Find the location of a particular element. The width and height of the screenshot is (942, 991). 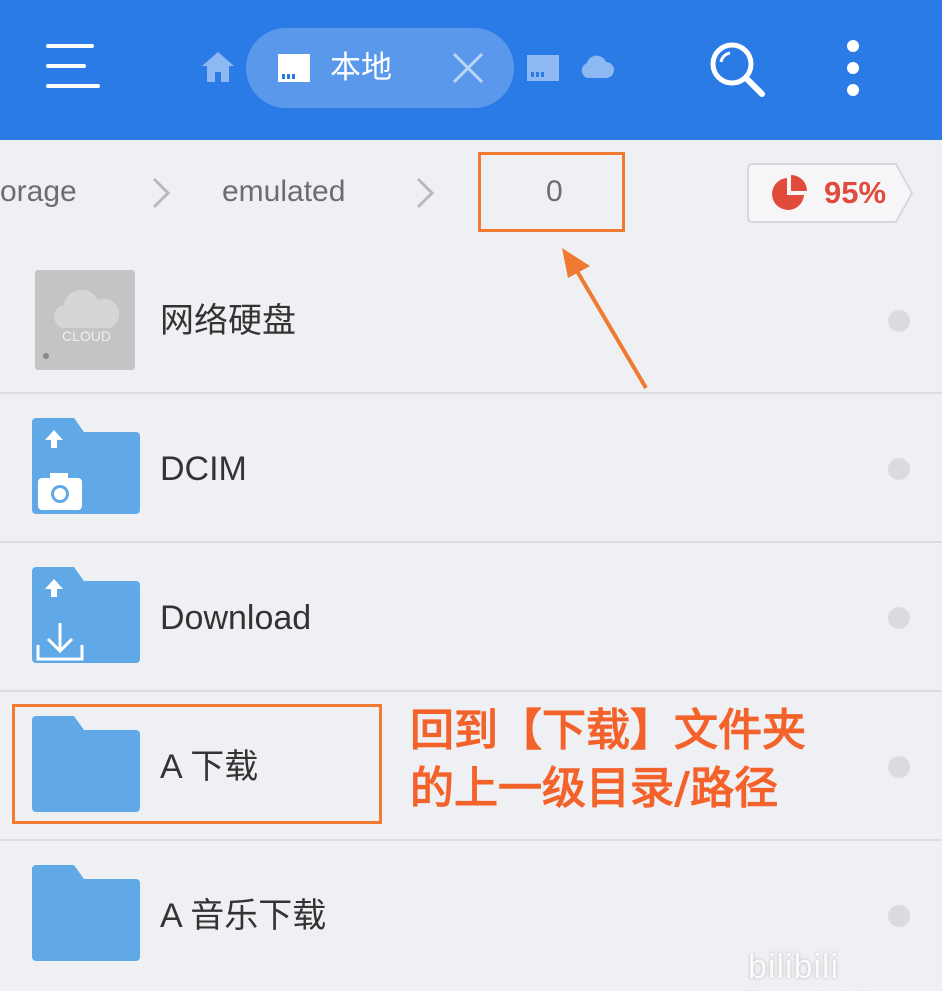

storage-usage-badge: 95% is located at coordinates (830, 193).